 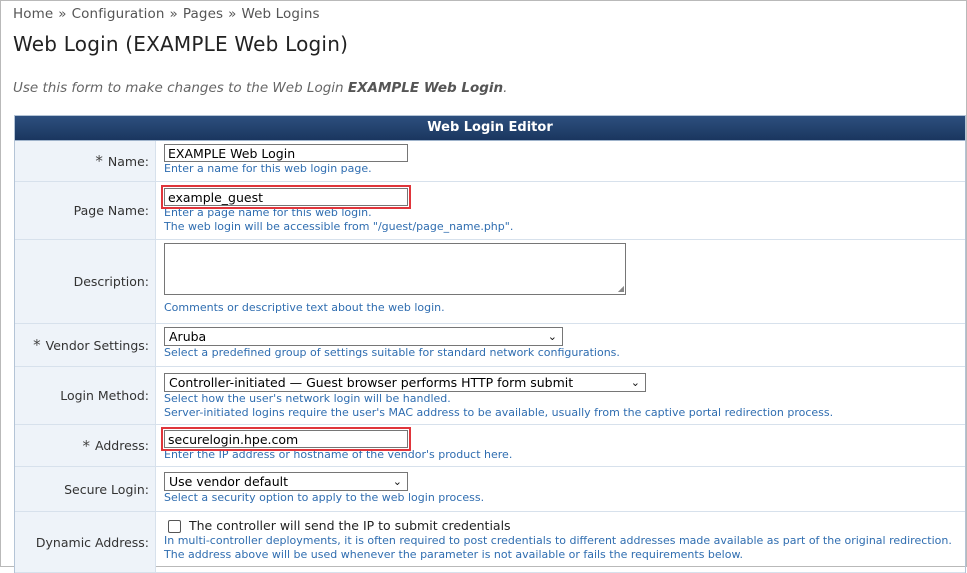 I want to click on dynamic-address-label-cell: Dynamic Address:, so click(x=85, y=542).